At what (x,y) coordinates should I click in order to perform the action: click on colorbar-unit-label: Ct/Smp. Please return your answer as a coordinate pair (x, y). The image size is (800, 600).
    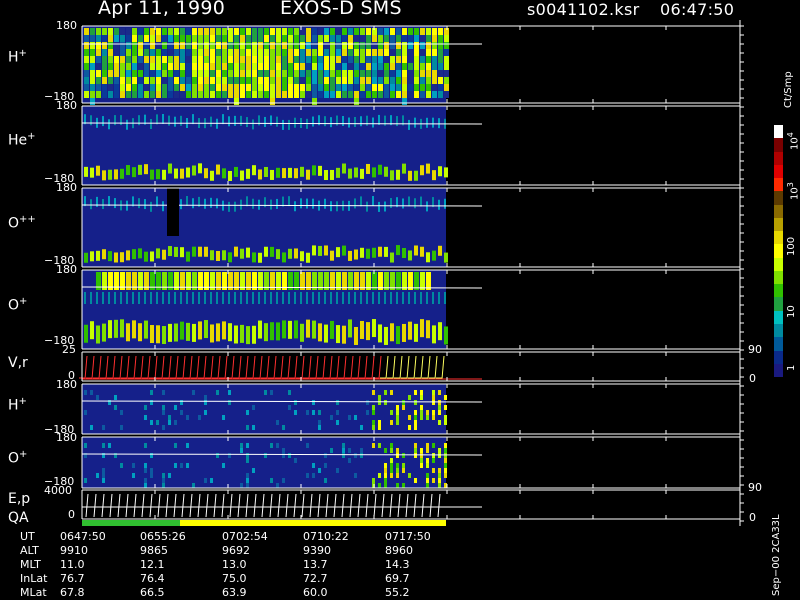
    Looking at the image, I should click on (788, 89).